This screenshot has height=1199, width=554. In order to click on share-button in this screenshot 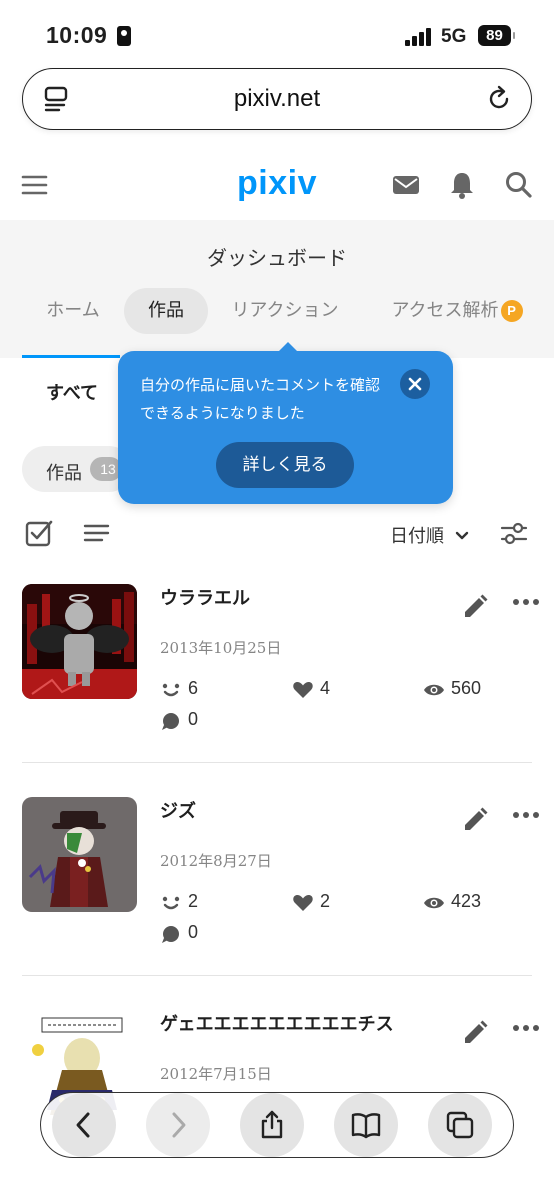, I will do `click(272, 1125)`.